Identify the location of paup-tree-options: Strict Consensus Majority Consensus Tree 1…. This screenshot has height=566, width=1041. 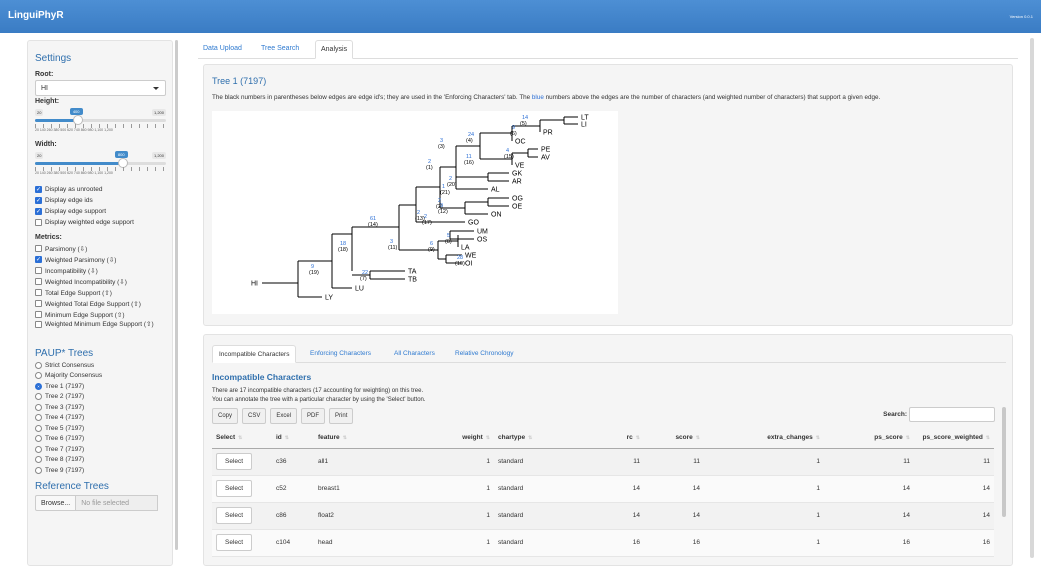
(100, 418).